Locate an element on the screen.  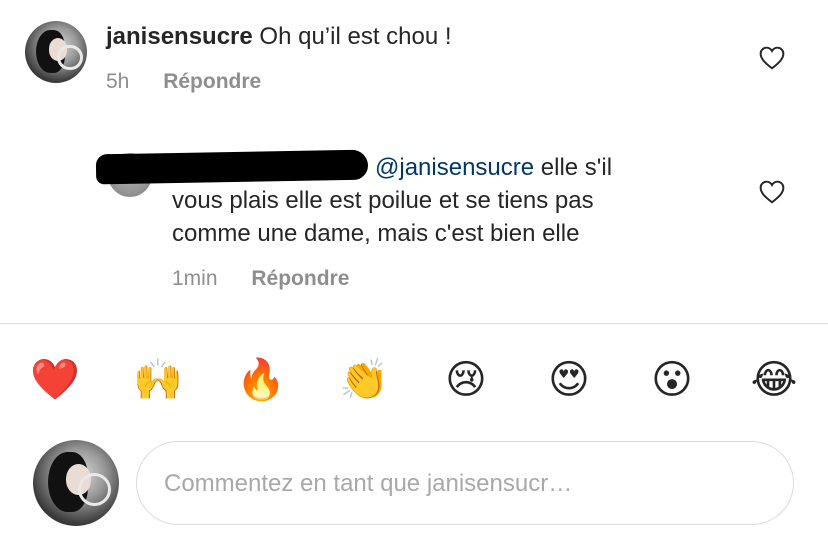
reply-time: 1min is located at coordinates (195, 278).